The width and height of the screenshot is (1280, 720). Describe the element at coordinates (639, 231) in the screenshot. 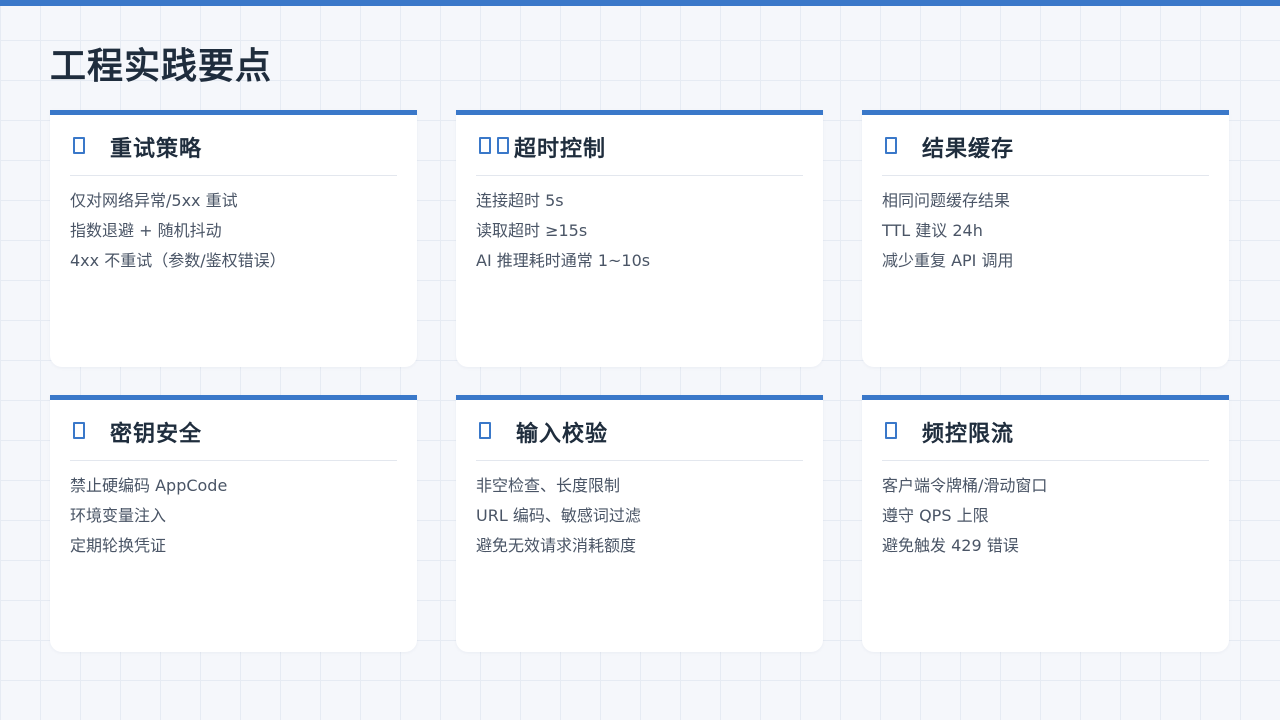

I see `card-list: 连接超时 5s 读取超时 ≥15s AI 推理耗时通常 1~10s` at that location.